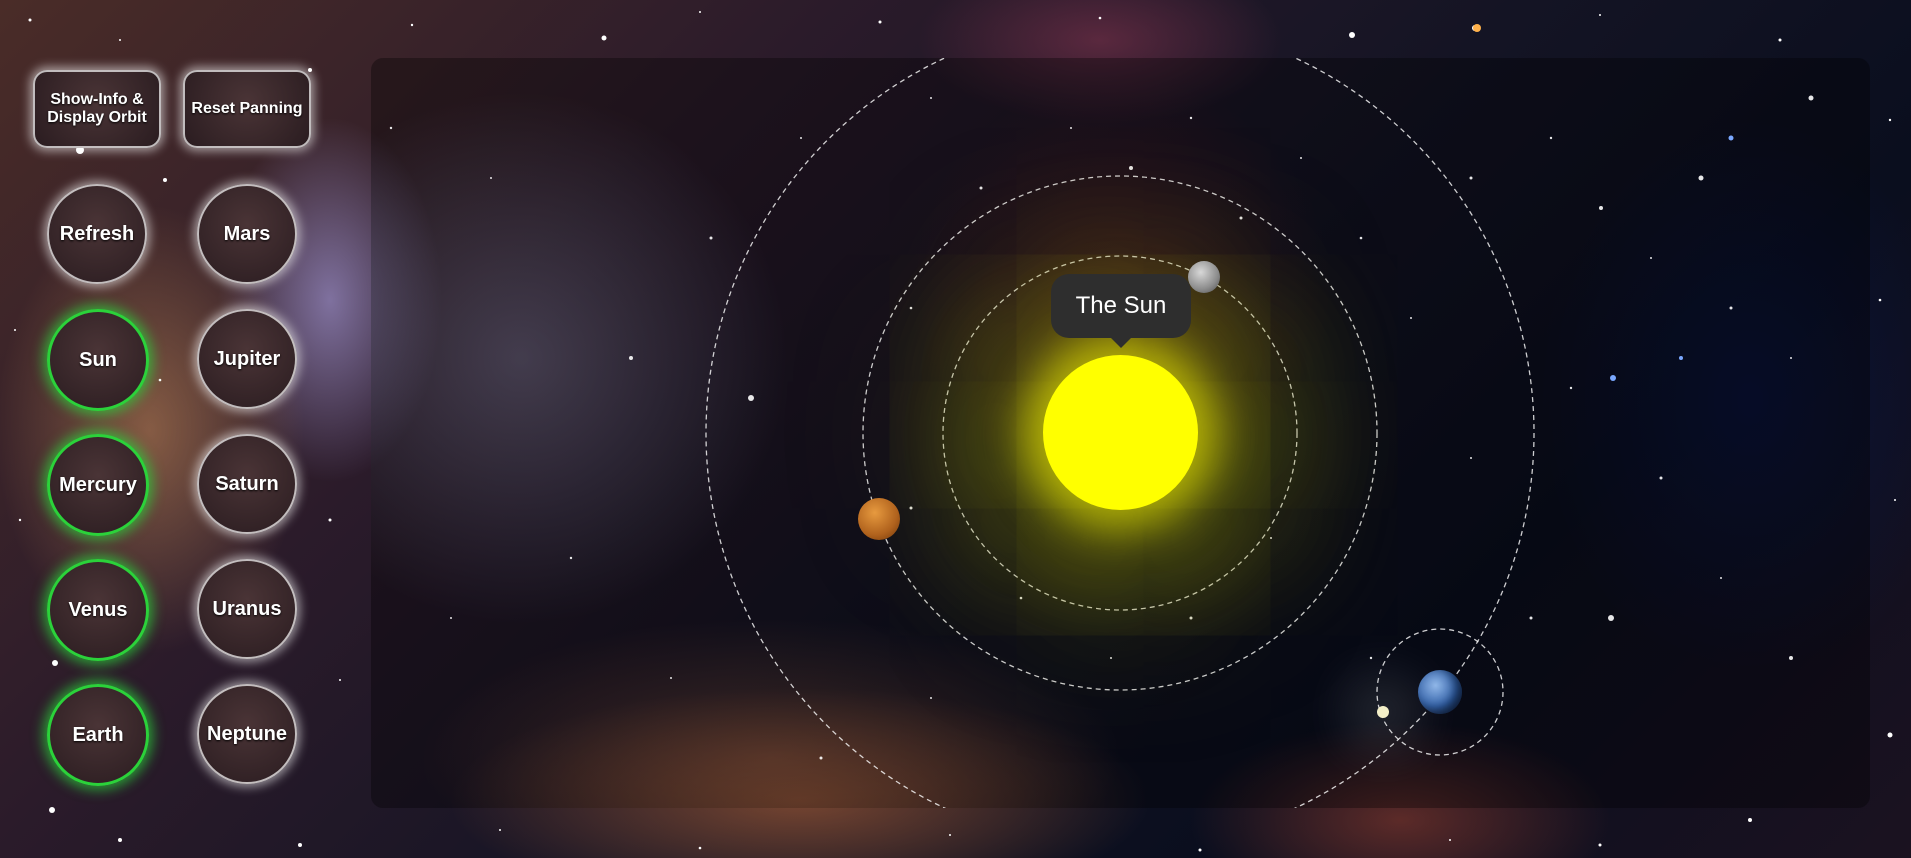  I want to click on venus-button: Venus, so click(98, 610).